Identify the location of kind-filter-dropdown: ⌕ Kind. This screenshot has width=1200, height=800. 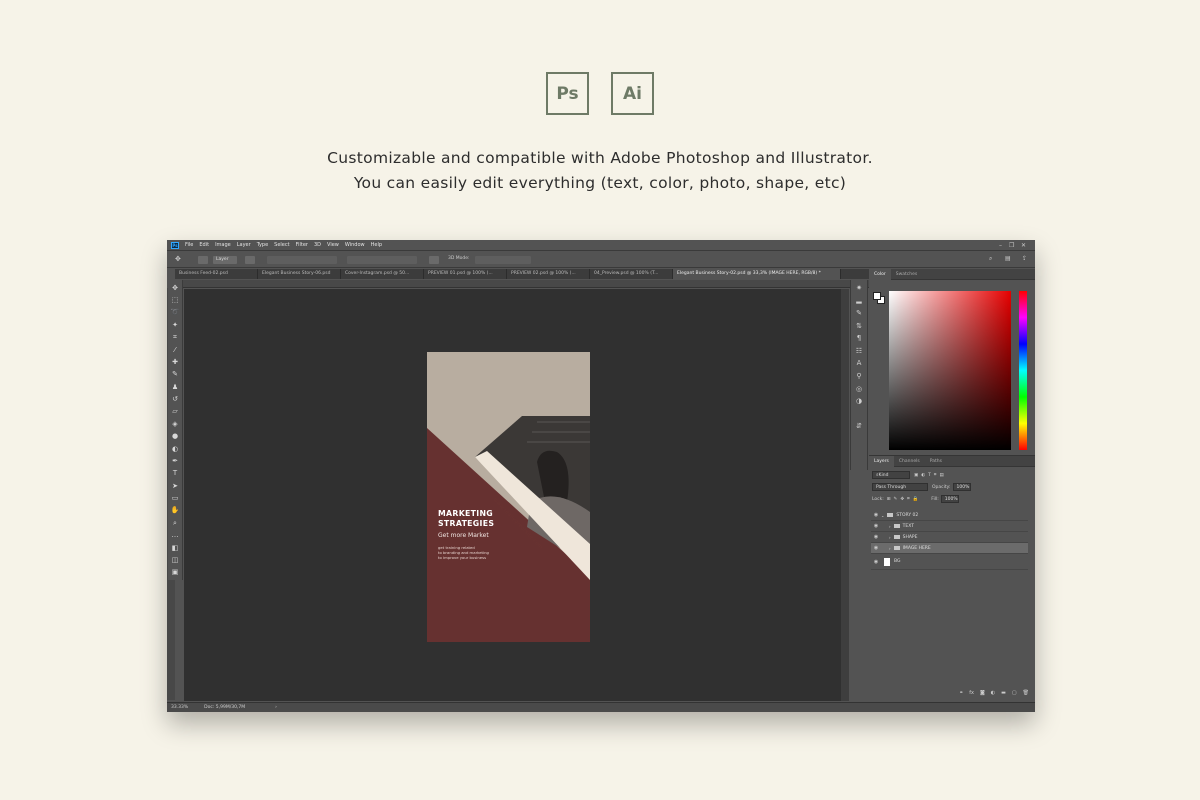
(891, 475).